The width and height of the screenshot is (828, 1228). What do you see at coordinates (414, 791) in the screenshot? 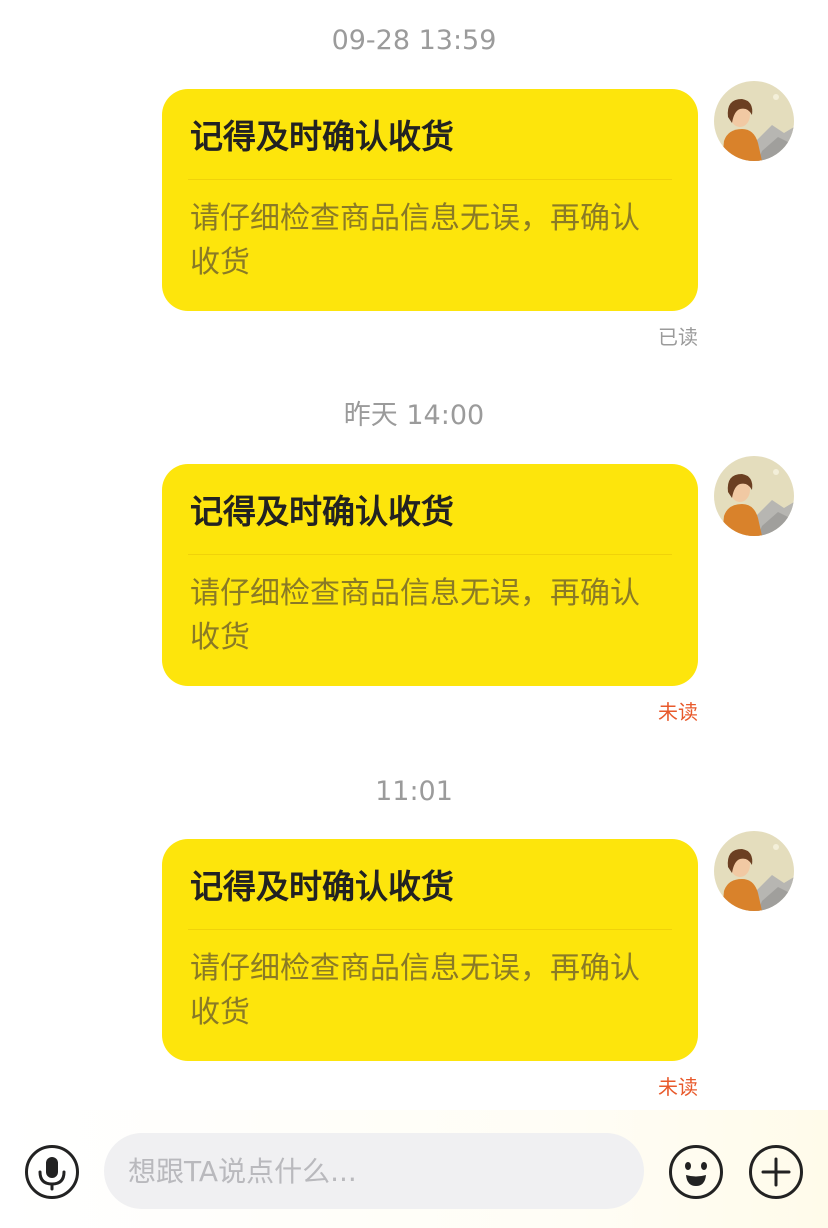
I see `message-timestamp: 11:01` at bounding box center [414, 791].